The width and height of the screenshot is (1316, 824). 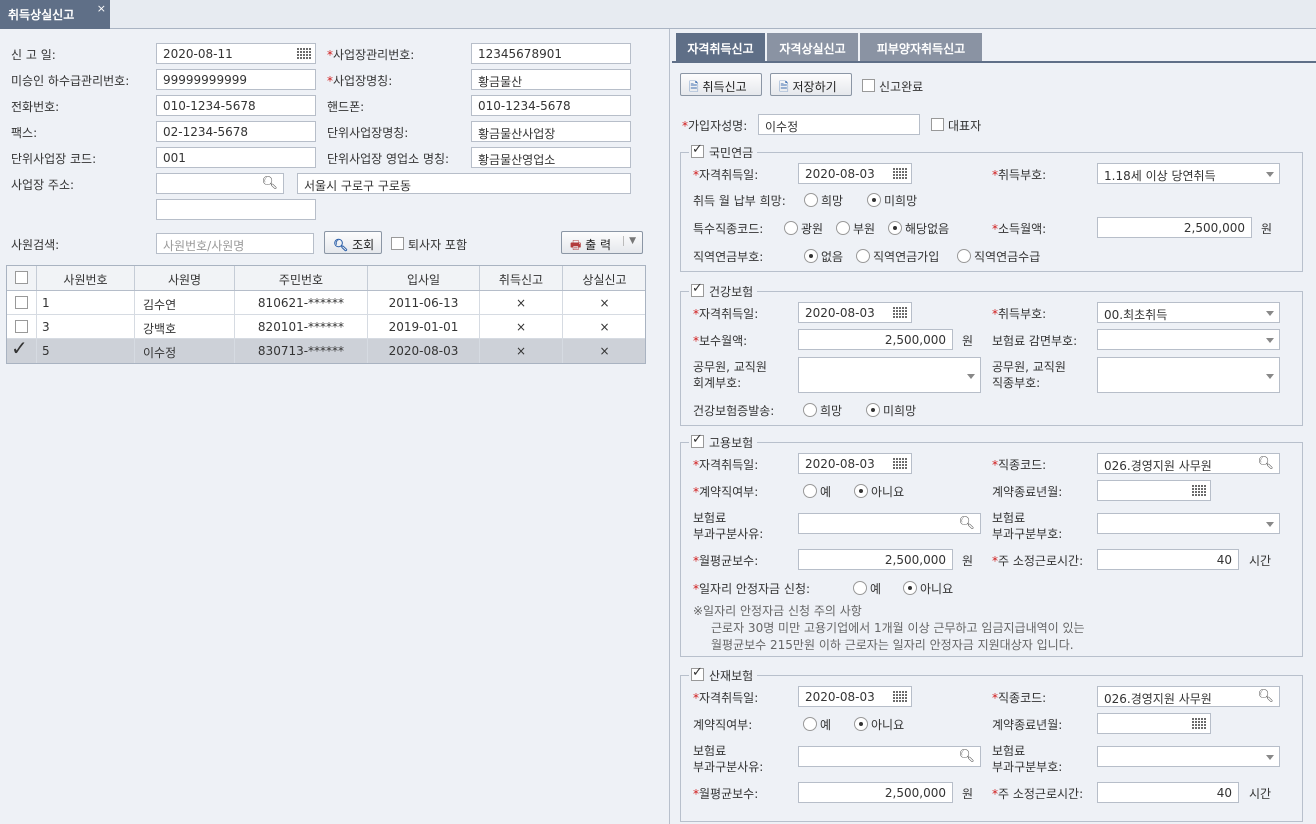 What do you see at coordinates (811, 256) in the screenshot?
I see `occ-none-radio` at bounding box center [811, 256].